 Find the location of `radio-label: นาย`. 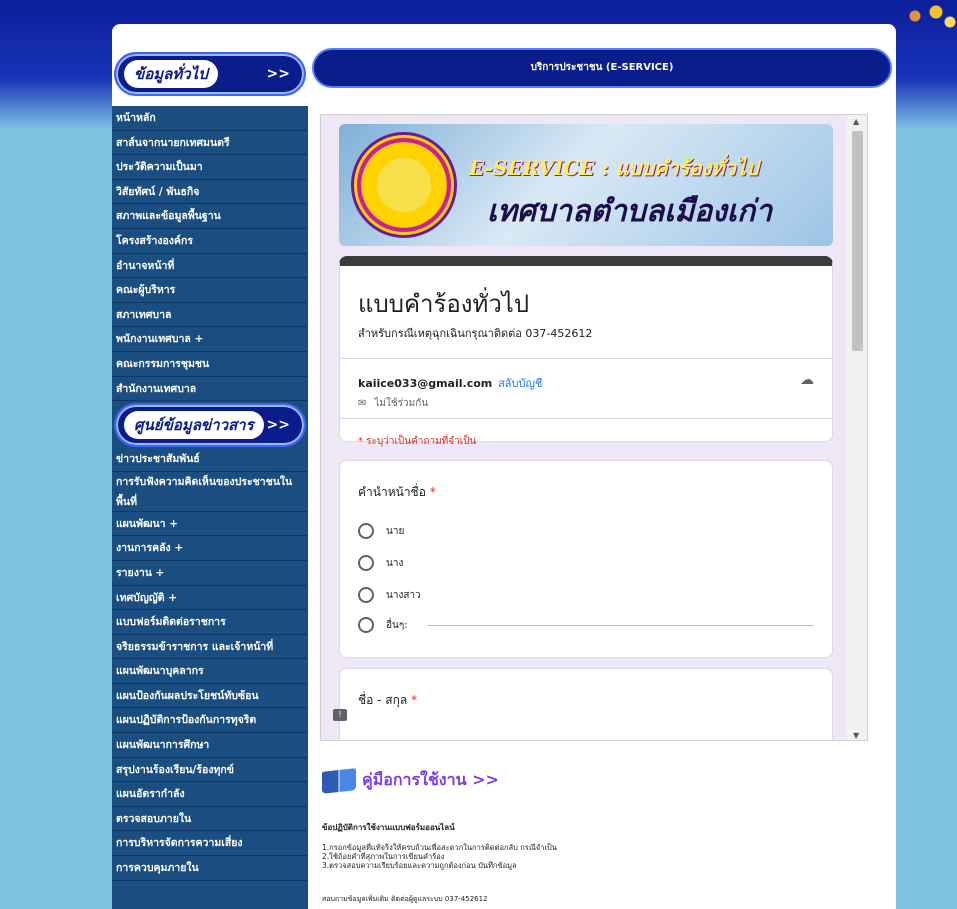

radio-label: นาย is located at coordinates (395, 531).